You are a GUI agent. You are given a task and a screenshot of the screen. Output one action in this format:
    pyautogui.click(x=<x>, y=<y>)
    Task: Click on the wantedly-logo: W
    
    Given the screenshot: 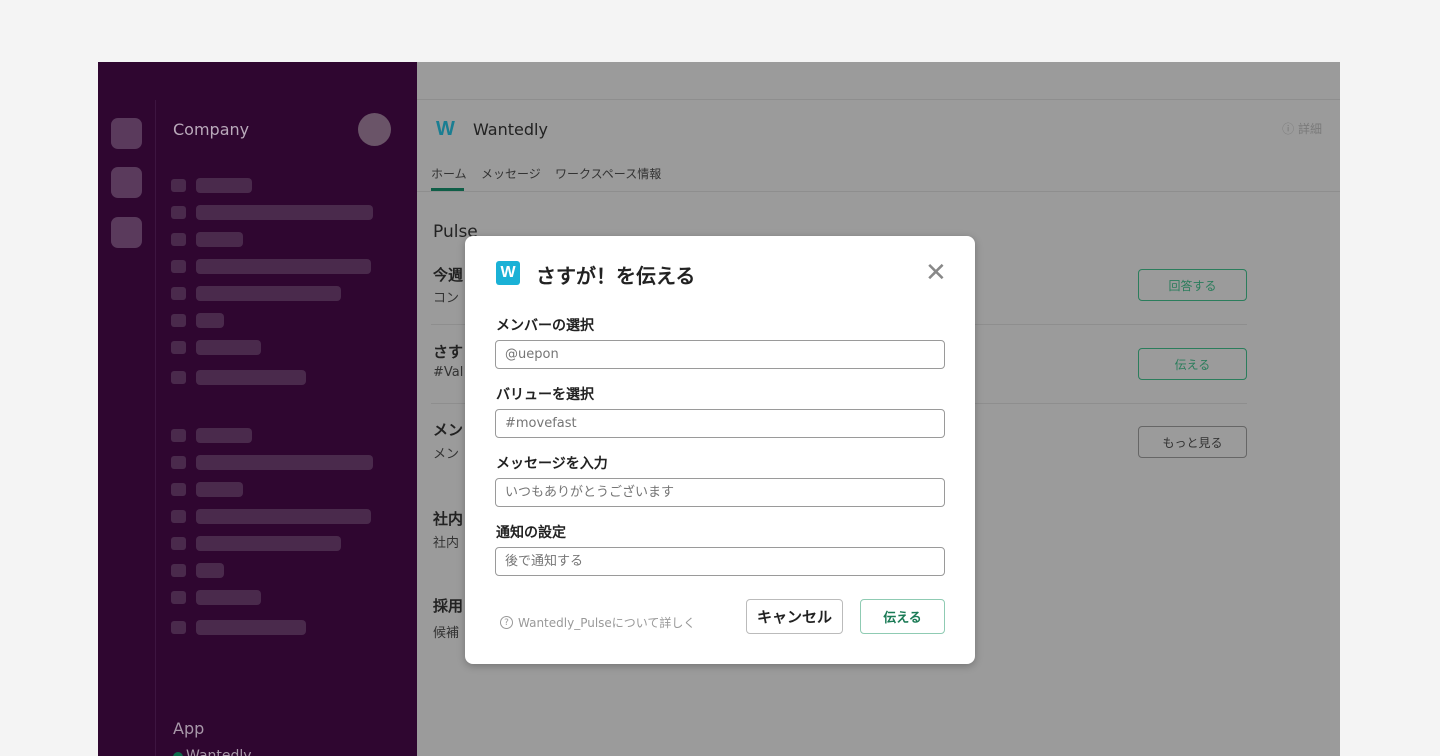 What is the action you would take?
    pyautogui.click(x=445, y=129)
    